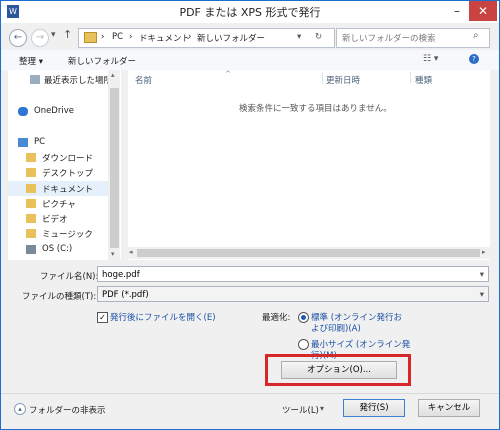 Image resolution: width=500 pixels, height=430 pixels. I want to click on column-header-modified: 更新日時, so click(343, 80).